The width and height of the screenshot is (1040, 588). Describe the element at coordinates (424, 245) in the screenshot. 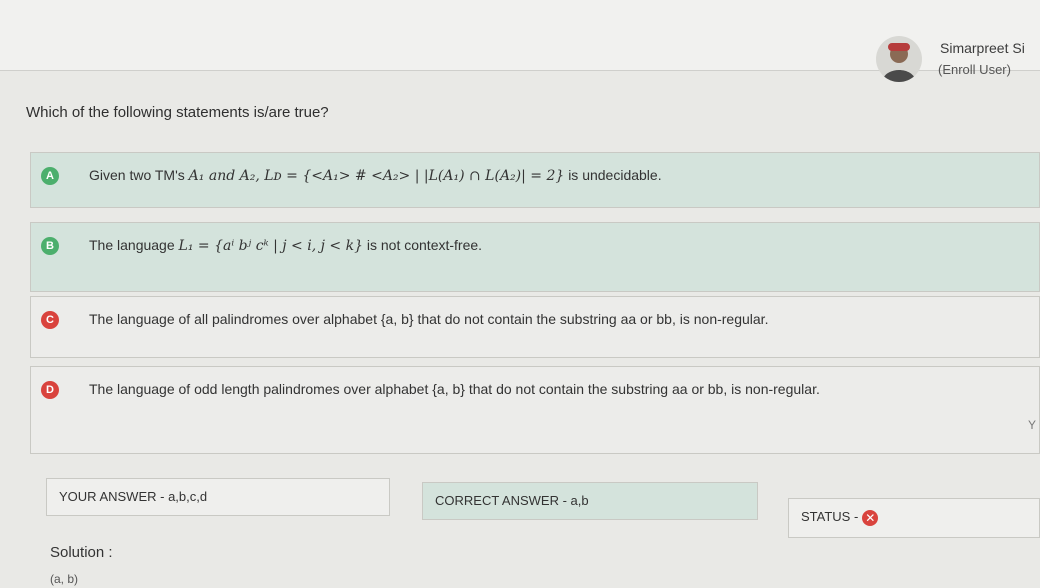

I see `option-b-post: is not context-free.` at that location.